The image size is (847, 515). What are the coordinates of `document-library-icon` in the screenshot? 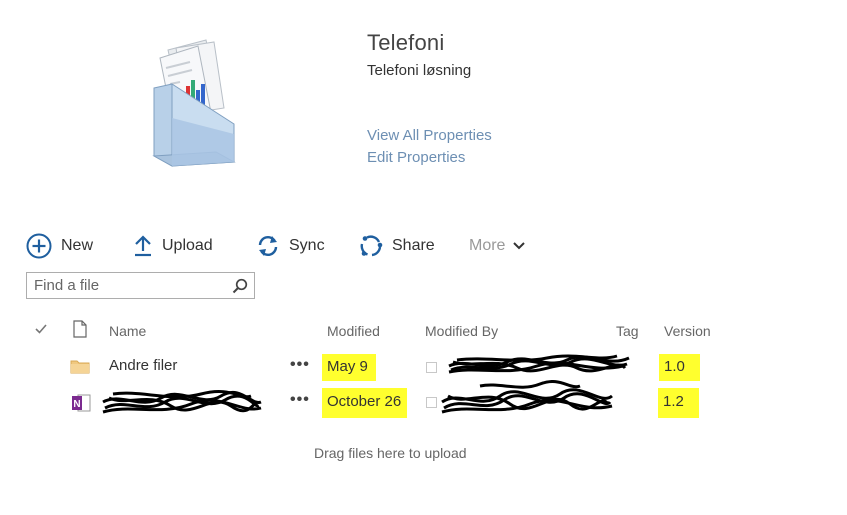 It's located at (195, 104).